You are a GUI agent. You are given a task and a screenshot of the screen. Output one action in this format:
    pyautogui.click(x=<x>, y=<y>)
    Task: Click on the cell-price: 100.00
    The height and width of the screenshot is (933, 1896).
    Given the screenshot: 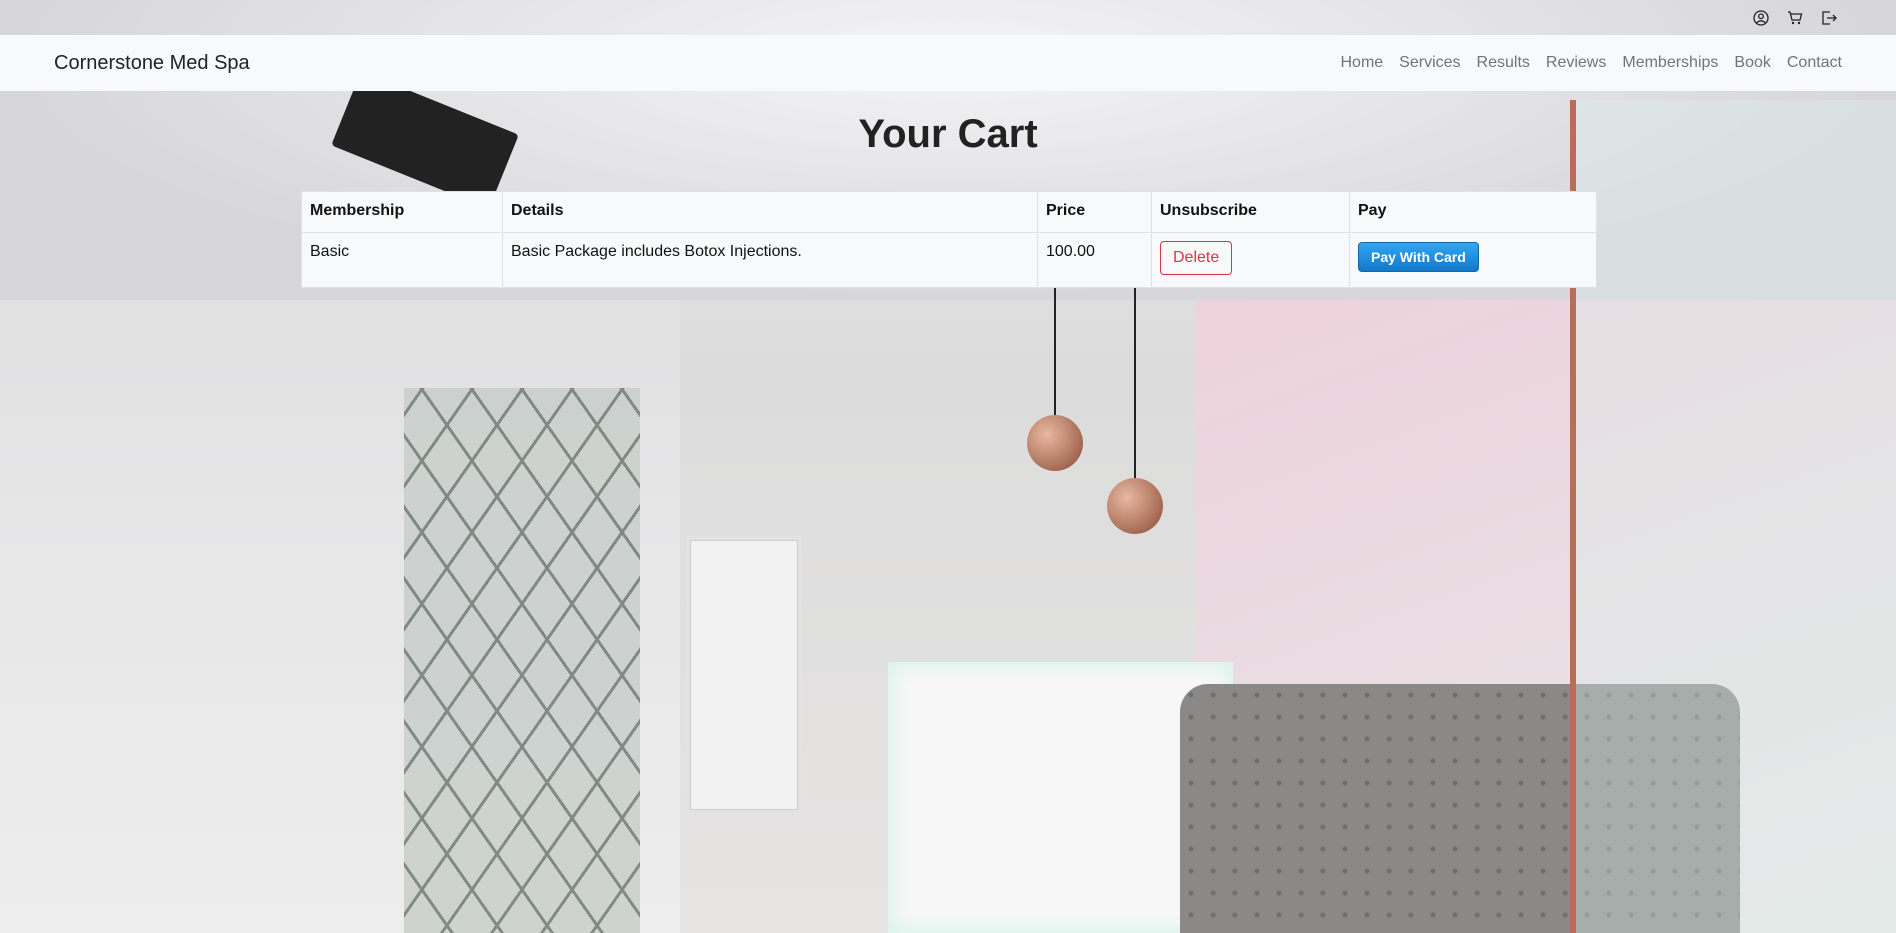 What is the action you would take?
    pyautogui.click(x=1094, y=260)
    